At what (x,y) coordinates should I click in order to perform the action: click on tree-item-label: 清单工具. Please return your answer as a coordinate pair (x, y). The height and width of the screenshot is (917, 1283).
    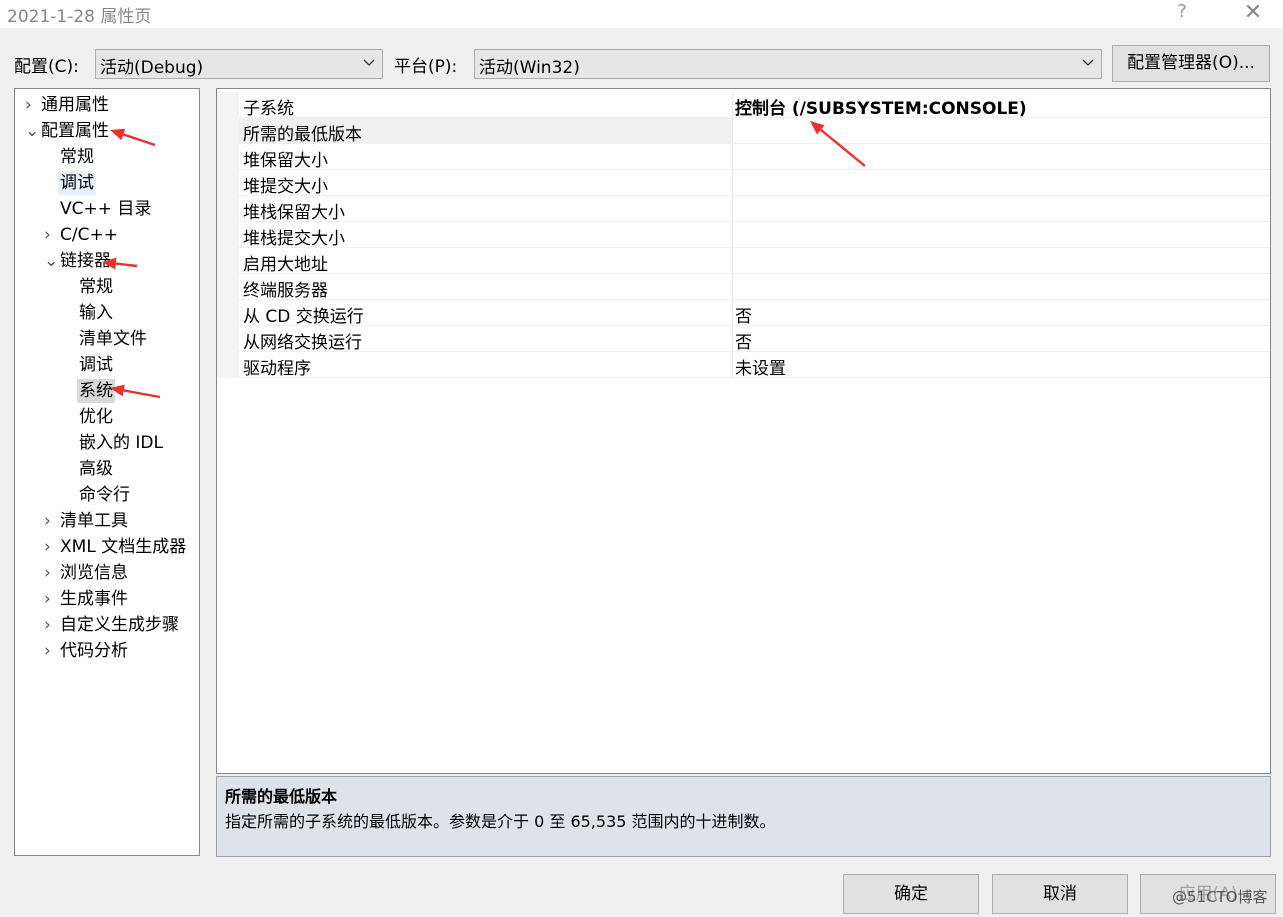
    Looking at the image, I should click on (94, 521).